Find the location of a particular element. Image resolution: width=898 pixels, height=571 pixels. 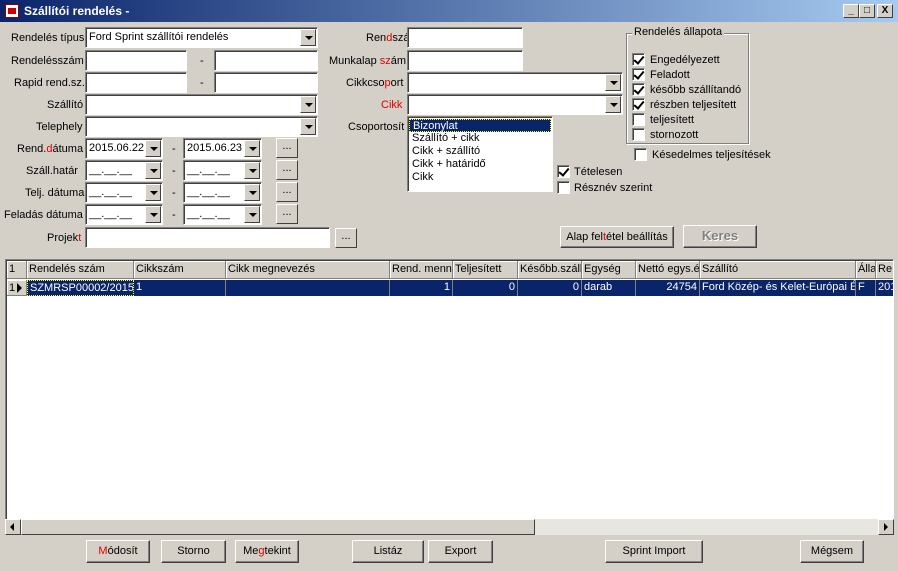

rend-datum-from: 2015.06.22 is located at coordinates (124, 148).